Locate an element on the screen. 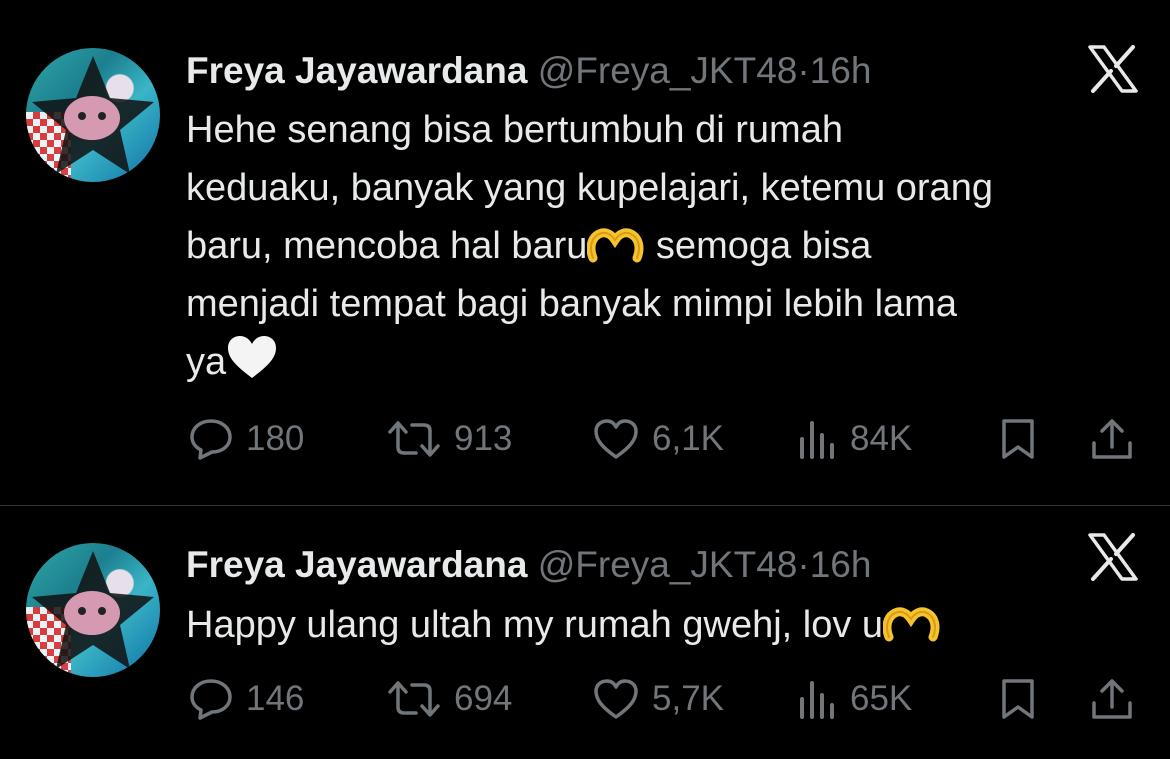 This screenshot has width=1170, height=759. tweet-text-line: Happy ulang ultah my rumah gwehj, lov u is located at coordinates (671, 625).